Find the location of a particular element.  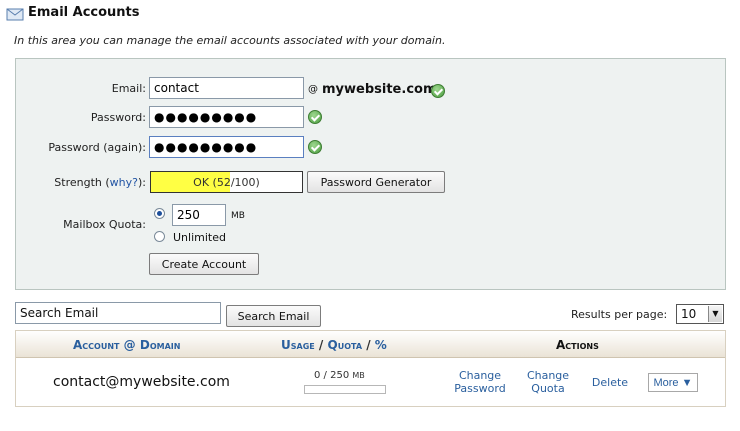

mailbox-quota-label: Mailbox Quota: is located at coordinates (104, 224).